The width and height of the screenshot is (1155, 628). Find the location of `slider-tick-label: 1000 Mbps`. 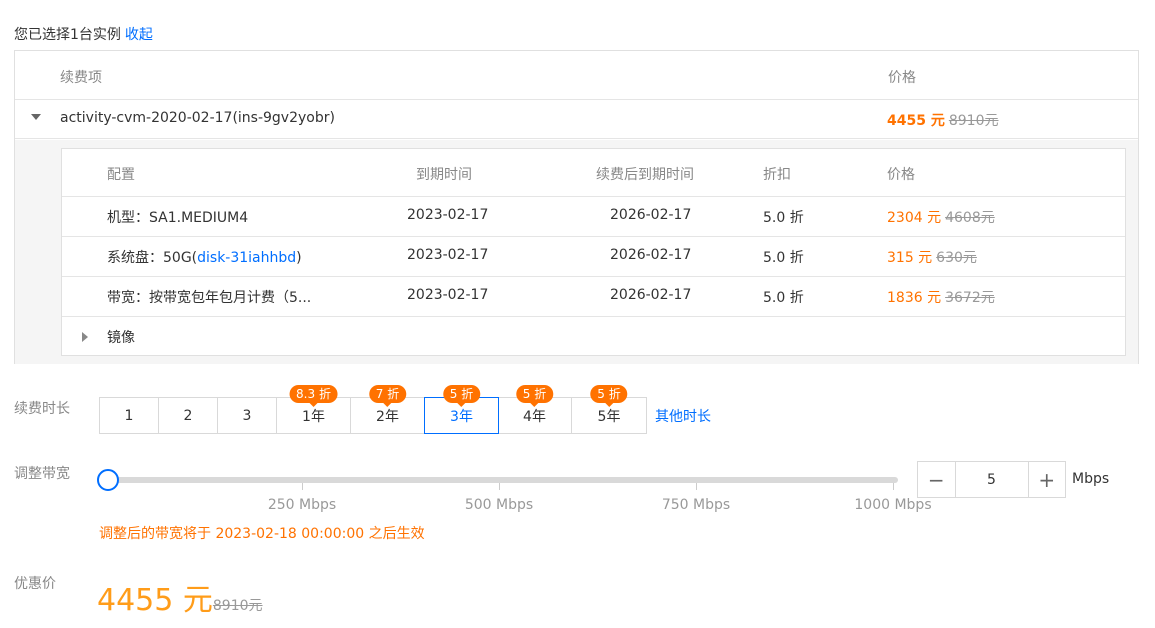

slider-tick-label: 1000 Mbps is located at coordinates (893, 505).